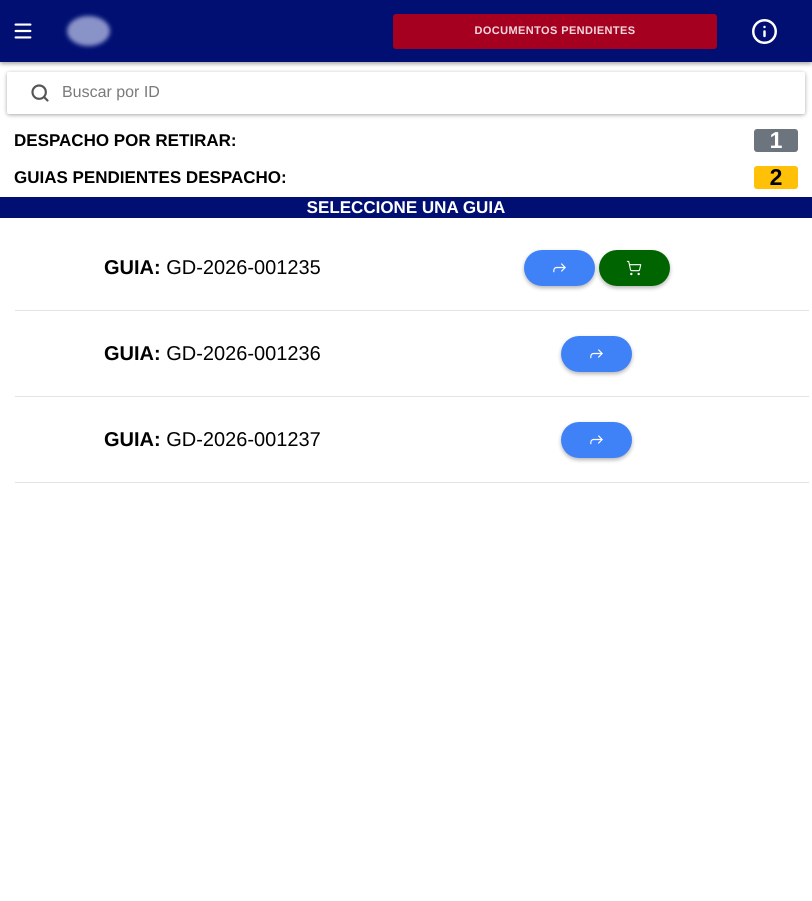 This screenshot has height=901, width=812. I want to click on cart-button, so click(634, 268).